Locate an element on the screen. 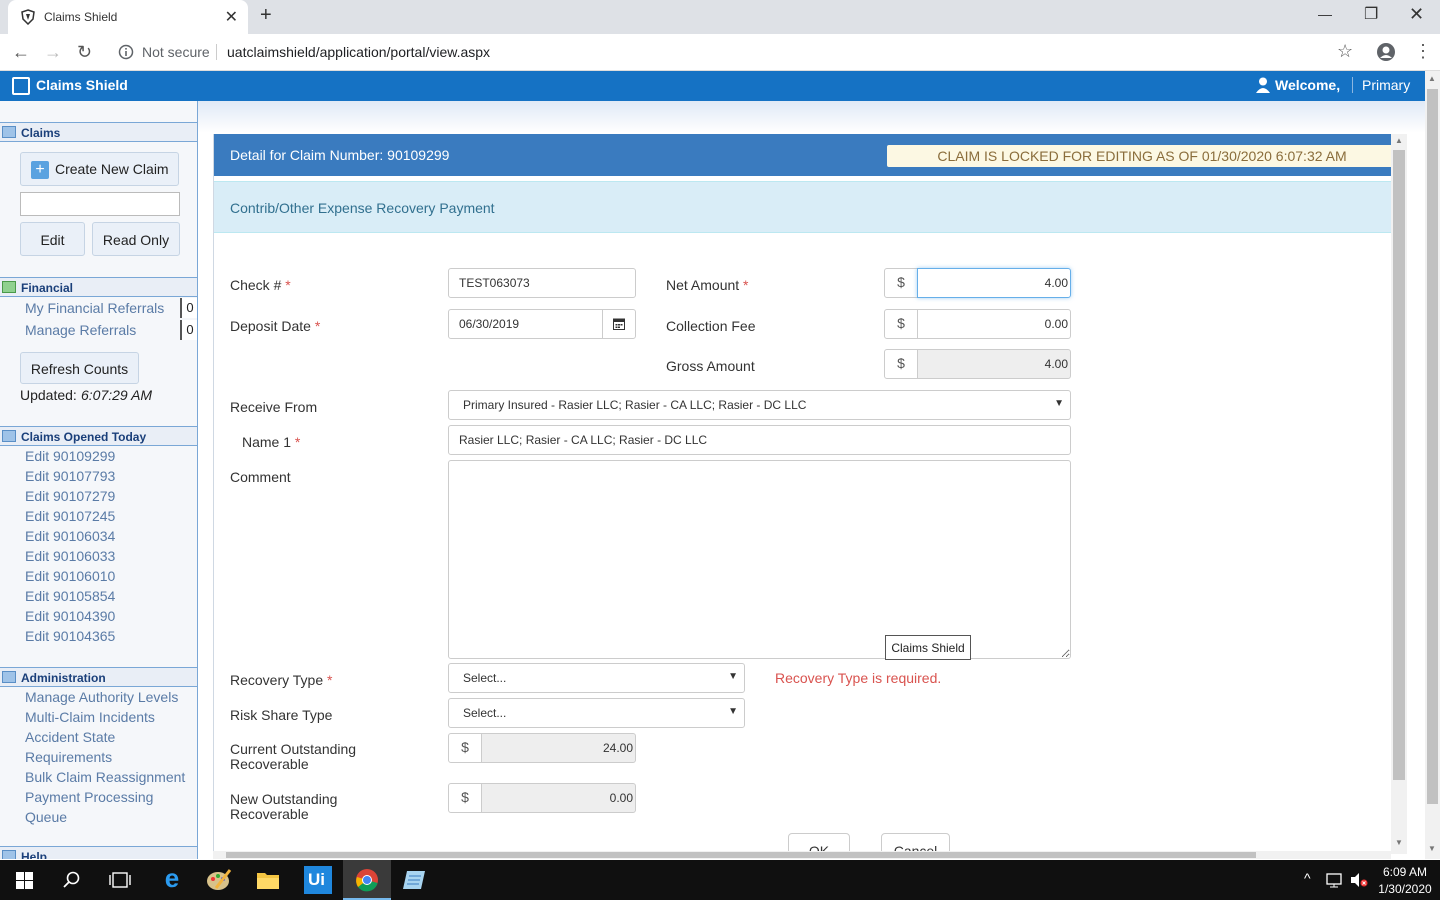 The image size is (1440, 900). notepad-icon is located at coordinates (415, 880).